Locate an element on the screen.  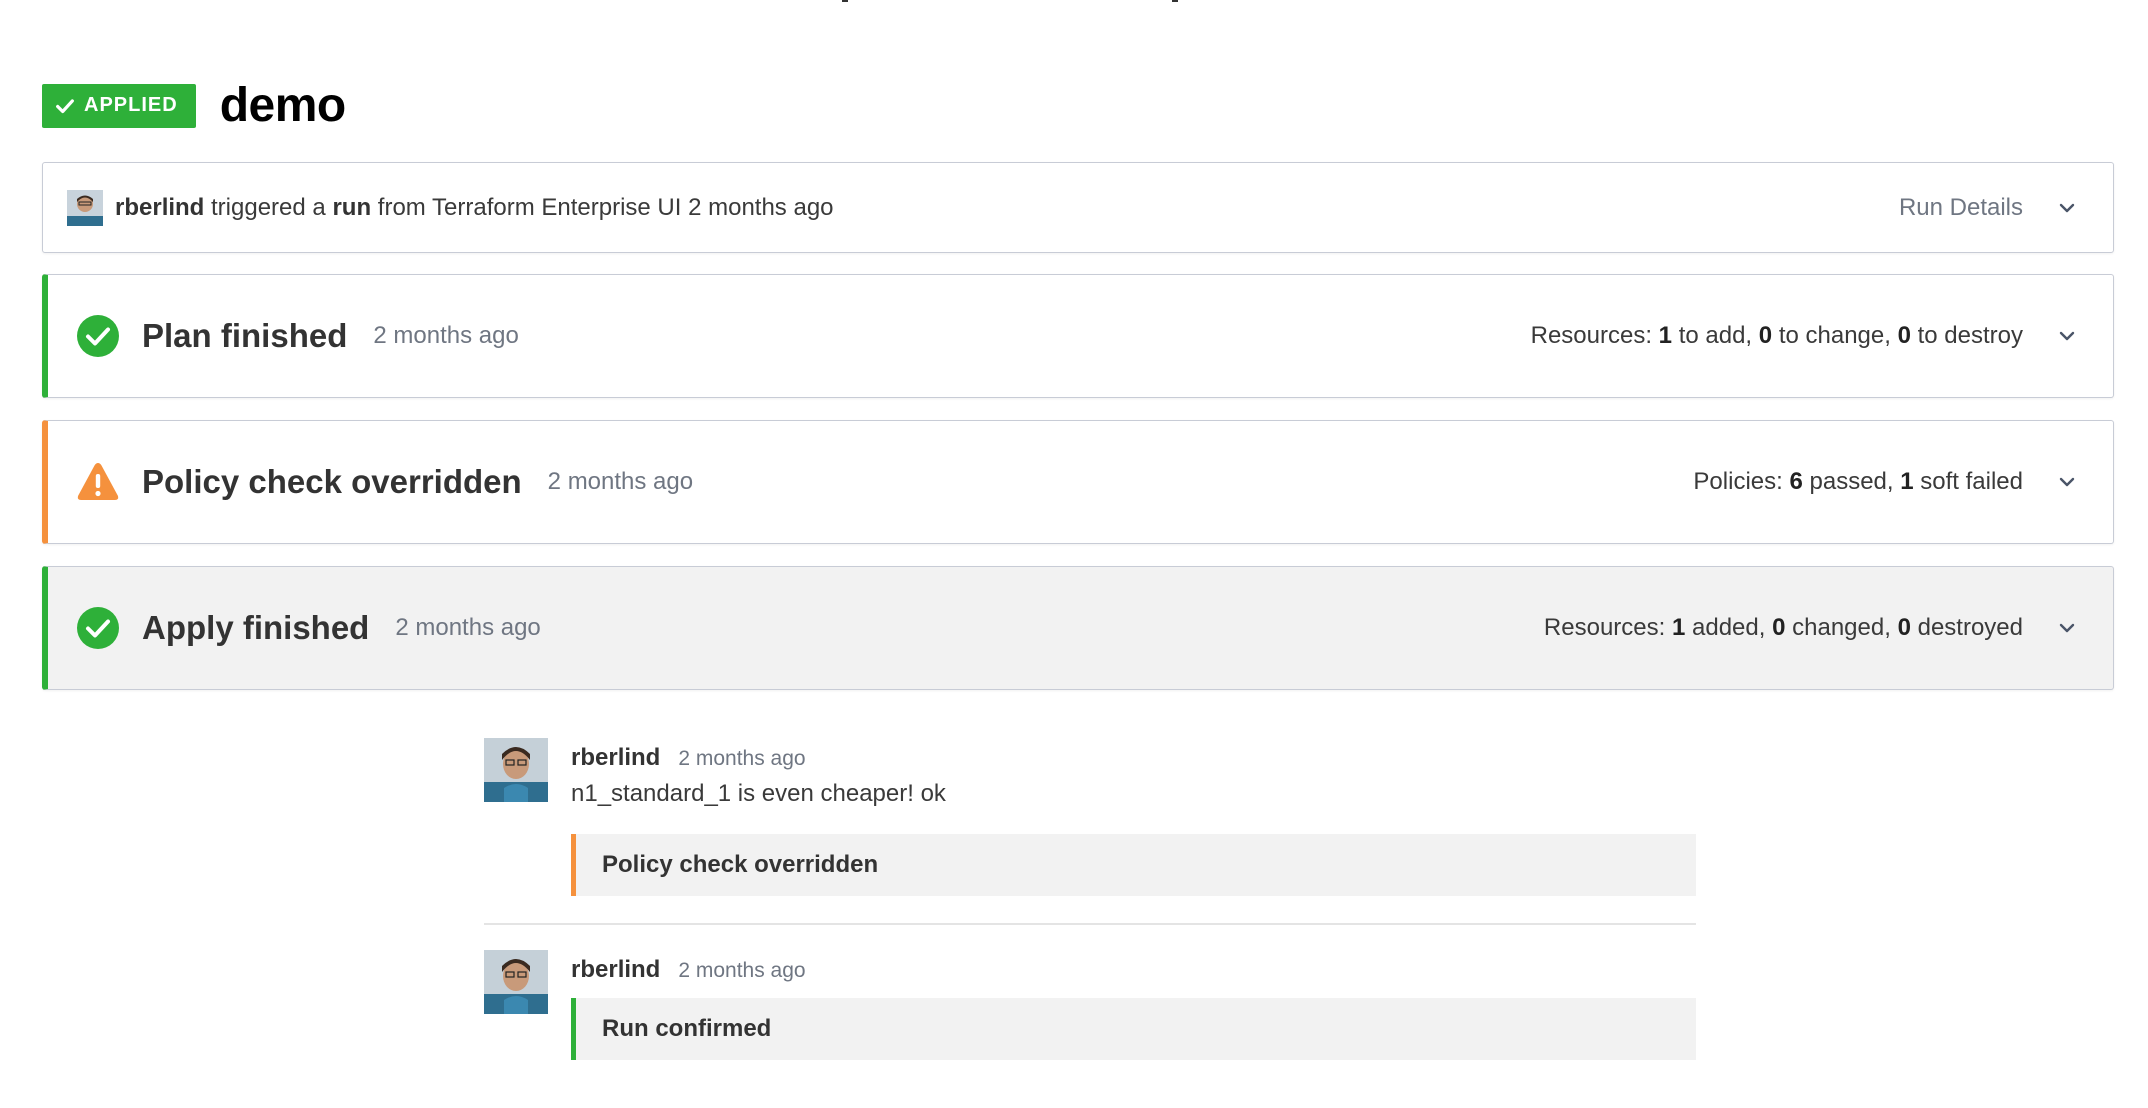
page-title: demo is located at coordinates (283, 105).